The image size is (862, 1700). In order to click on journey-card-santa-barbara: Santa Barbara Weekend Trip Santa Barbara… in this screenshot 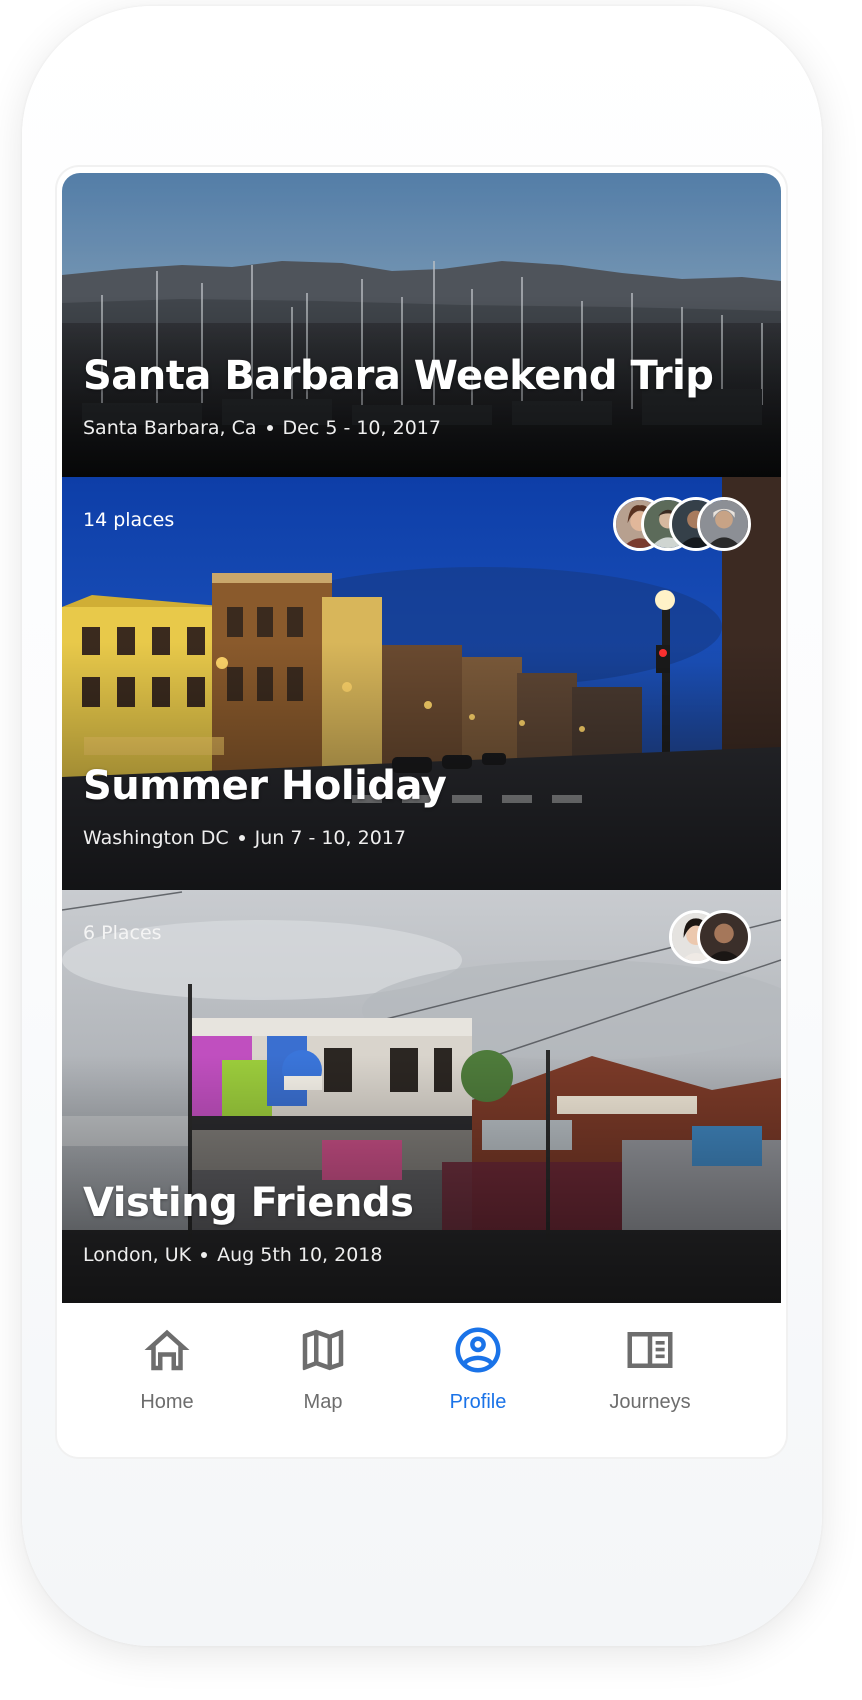, I will do `click(421, 325)`.